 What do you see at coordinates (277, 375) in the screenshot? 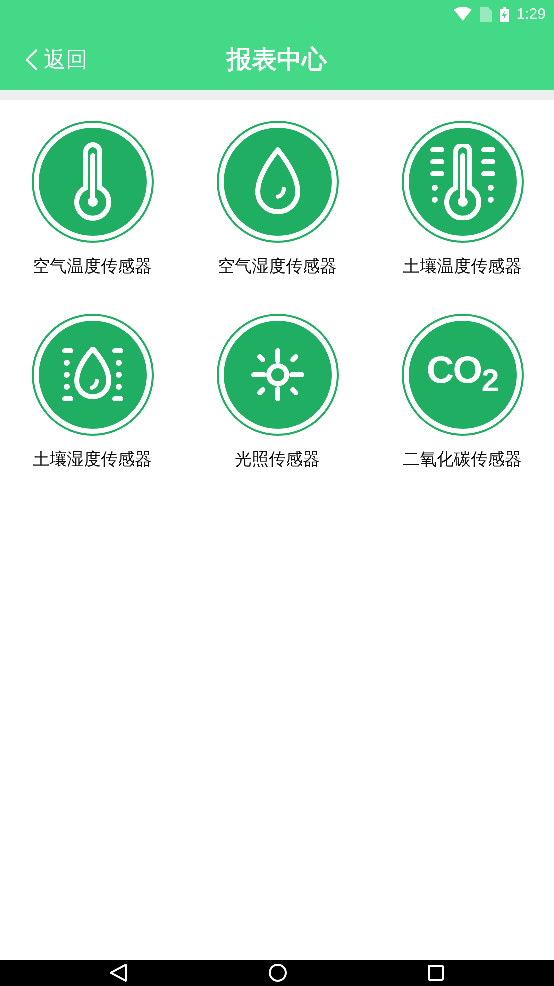
I see `sun-icon` at bounding box center [277, 375].